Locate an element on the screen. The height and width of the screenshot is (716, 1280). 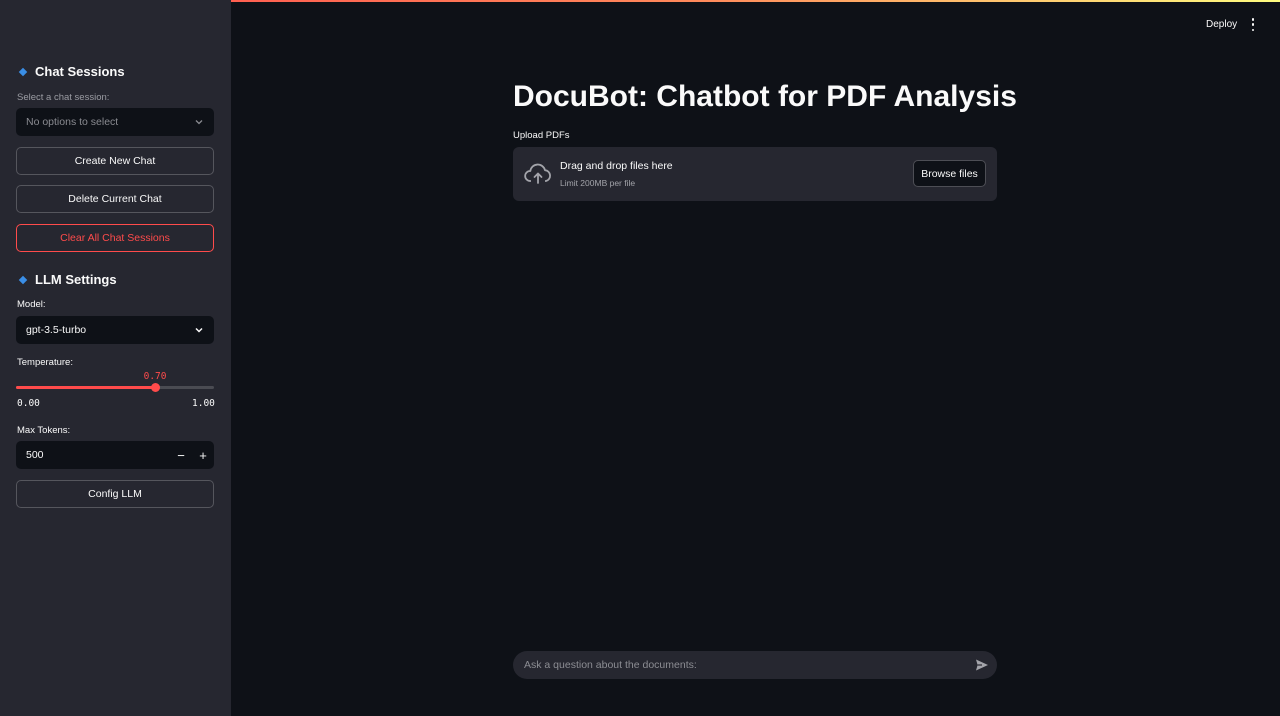
send-icon is located at coordinates (982, 665).